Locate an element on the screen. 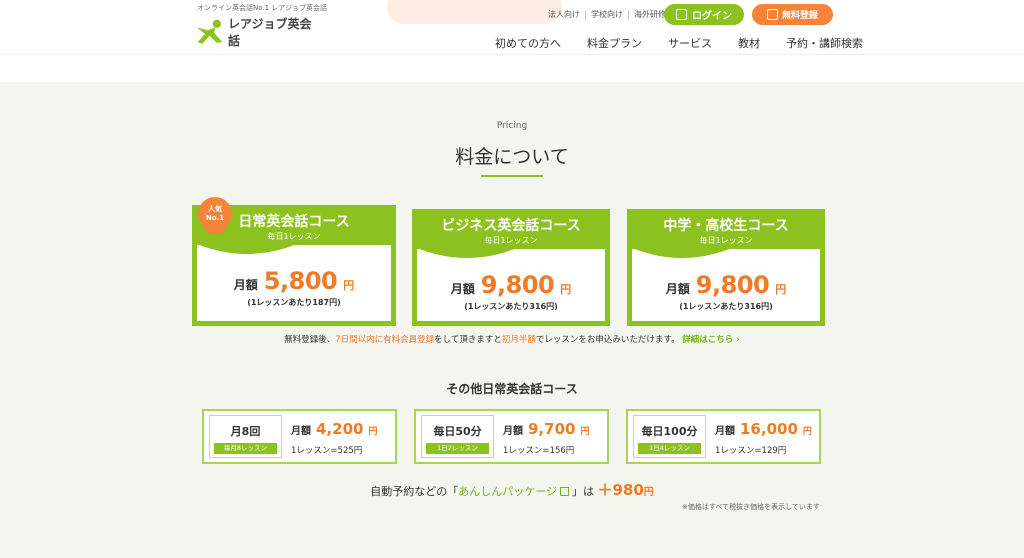 The width and height of the screenshot is (1024, 558). other-course-card-8: 月8回 毎月8レッスン 月額 4,200 円 1レッスン=525円 is located at coordinates (299, 436).